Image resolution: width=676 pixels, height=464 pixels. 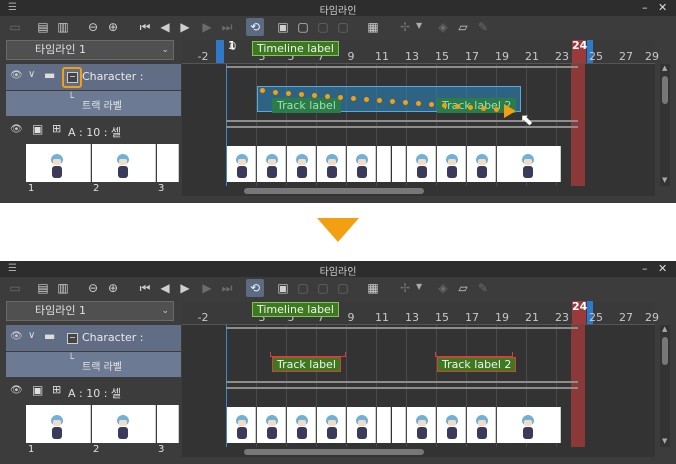 What do you see at coordinates (652, 56) in the screenshot?
I see `tick-label: 29` at bounding box center [652, 56].